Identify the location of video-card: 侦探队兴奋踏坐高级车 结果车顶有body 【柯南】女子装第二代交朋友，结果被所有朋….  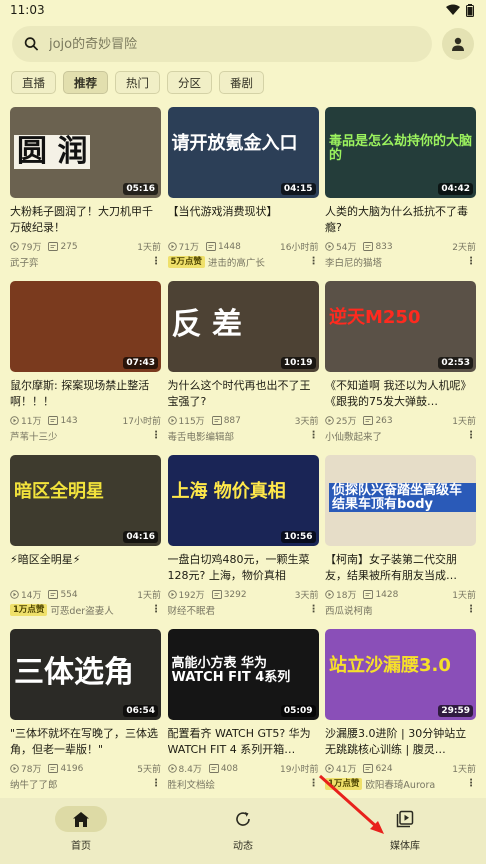
(400, 539).